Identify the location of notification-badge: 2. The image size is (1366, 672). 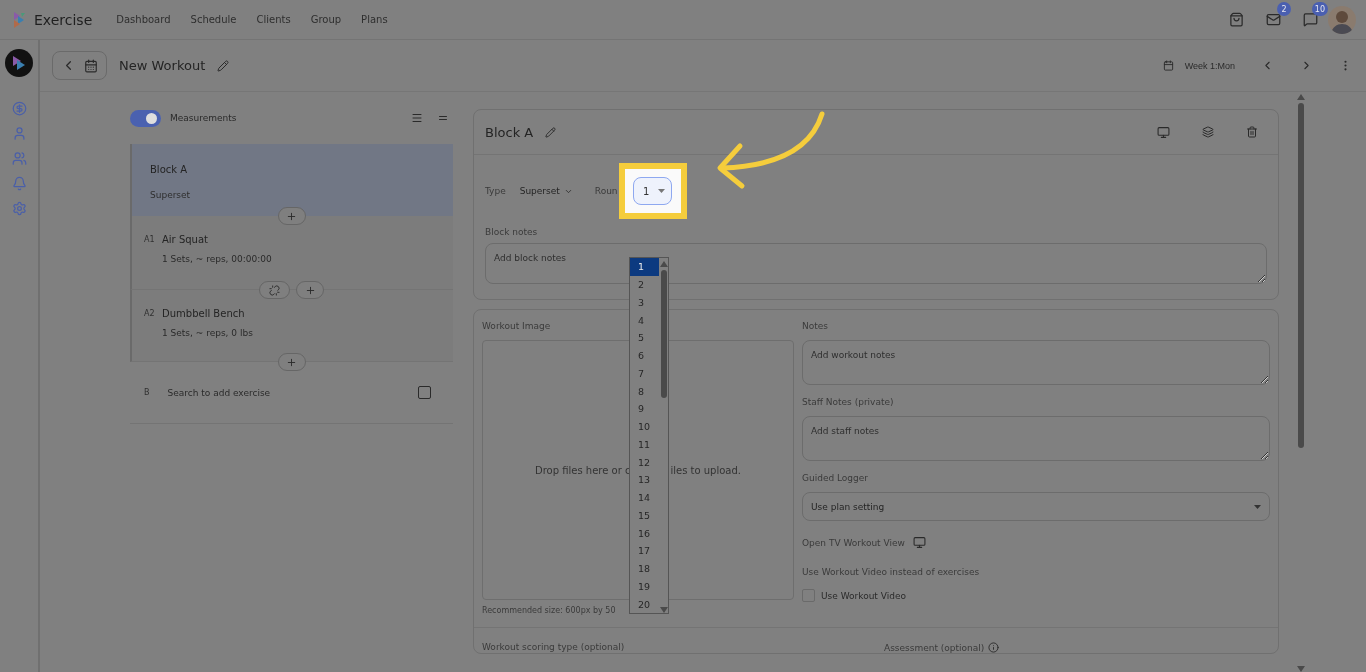
(1284, 9).